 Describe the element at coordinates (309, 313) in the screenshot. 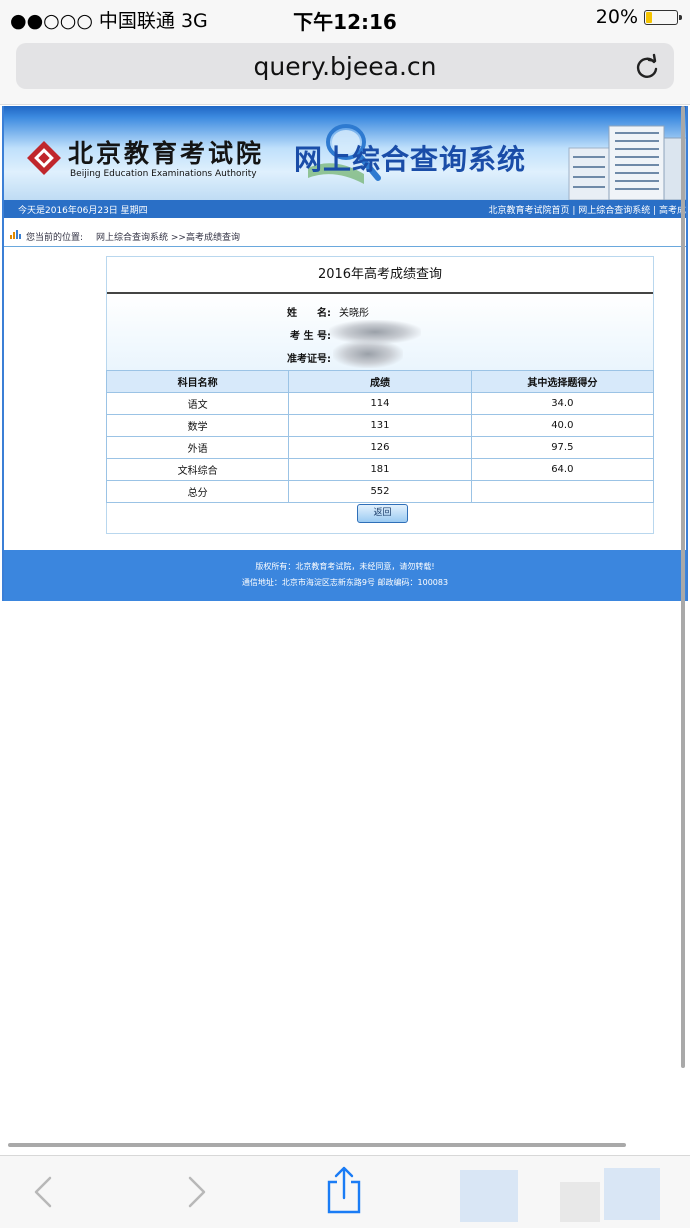

I see `name-label: 姓 名:` at that location.